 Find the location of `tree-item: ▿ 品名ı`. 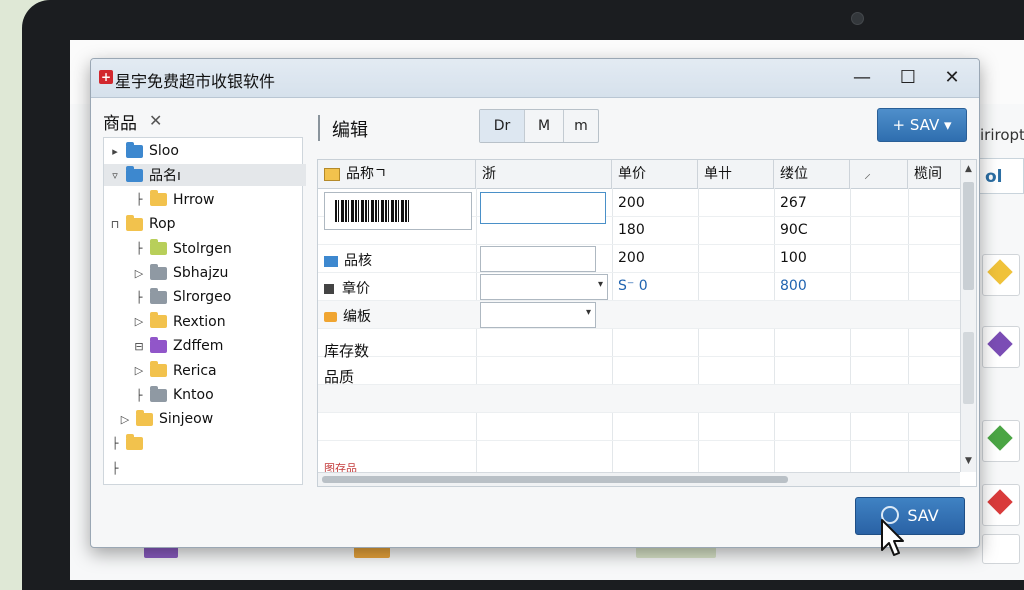

tree-item: ▿ 品名ı is located at coordinates (205, 175).